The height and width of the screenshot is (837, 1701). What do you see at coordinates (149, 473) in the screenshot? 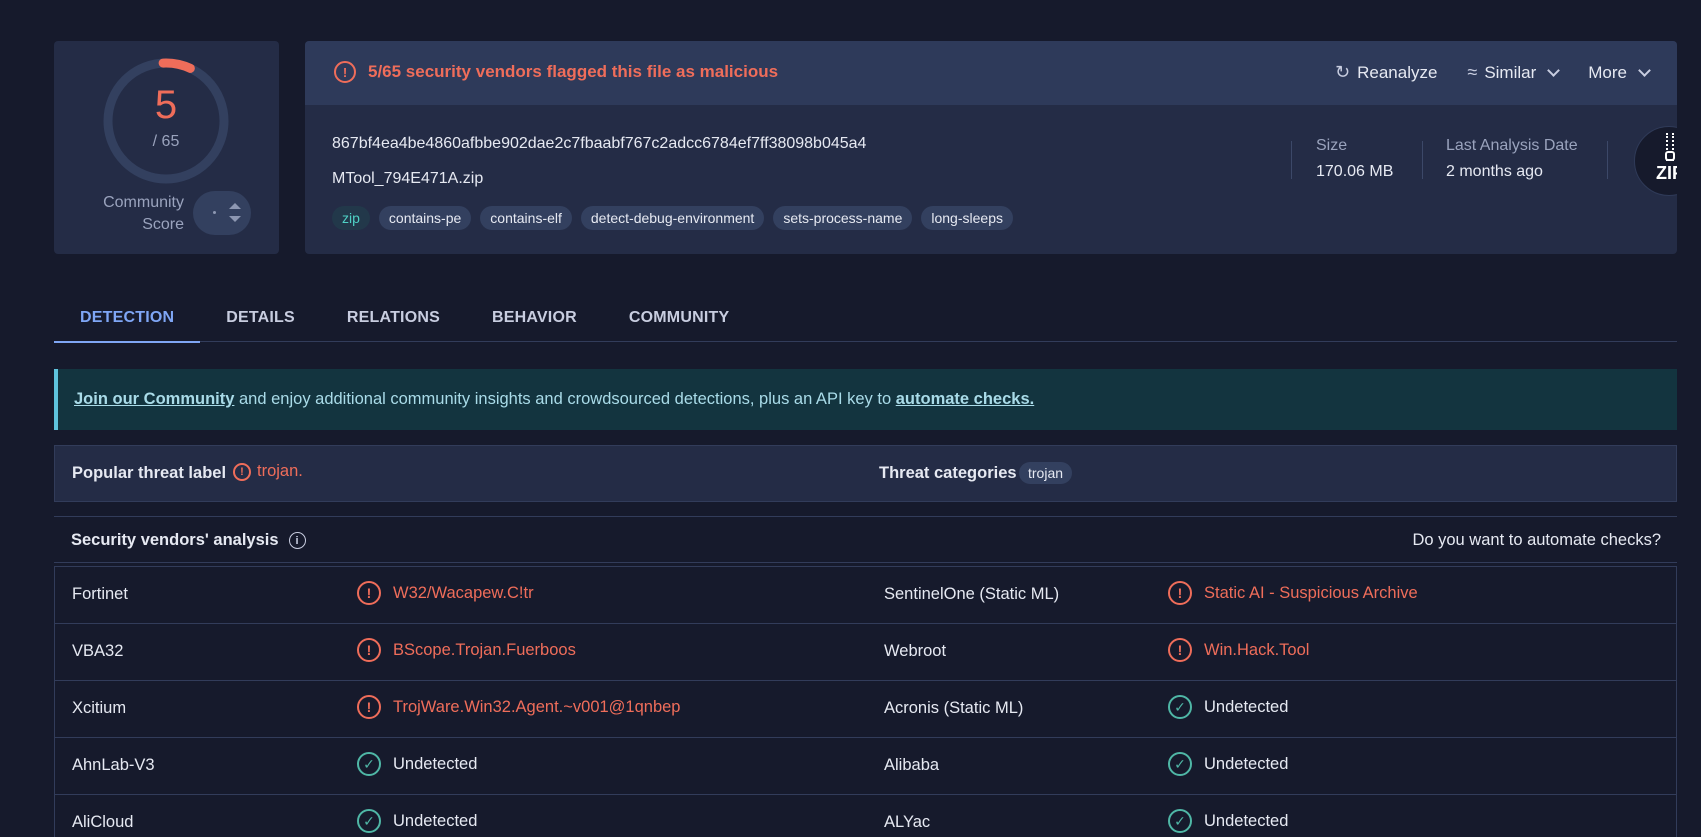
I see `popular-threat-label: Popular threat label` at bounding box center [149, 473].